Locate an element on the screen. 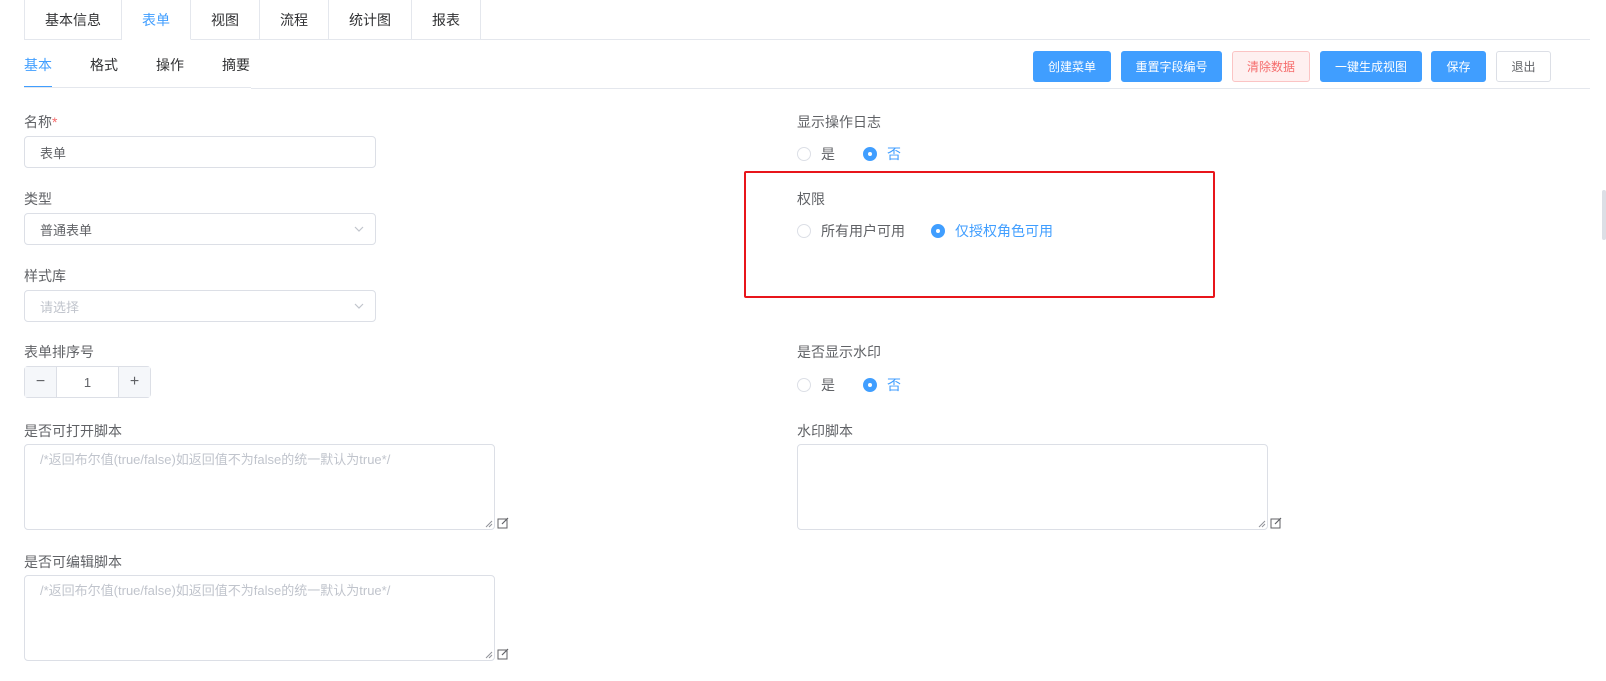 This screenshot has height=681, width=1606. generate-view-button: 一键生成视图 is located at coordinates (1371, 66).